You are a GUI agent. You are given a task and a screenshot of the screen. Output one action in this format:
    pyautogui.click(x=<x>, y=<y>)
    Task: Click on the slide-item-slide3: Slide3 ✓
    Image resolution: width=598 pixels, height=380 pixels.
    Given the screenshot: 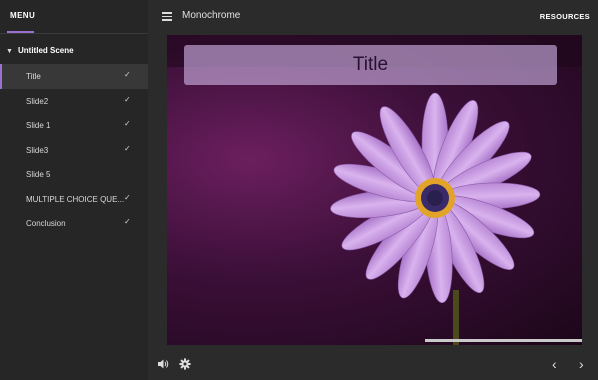 What is the action you would take?
    pyautogui.click(x=74, y=150)
    